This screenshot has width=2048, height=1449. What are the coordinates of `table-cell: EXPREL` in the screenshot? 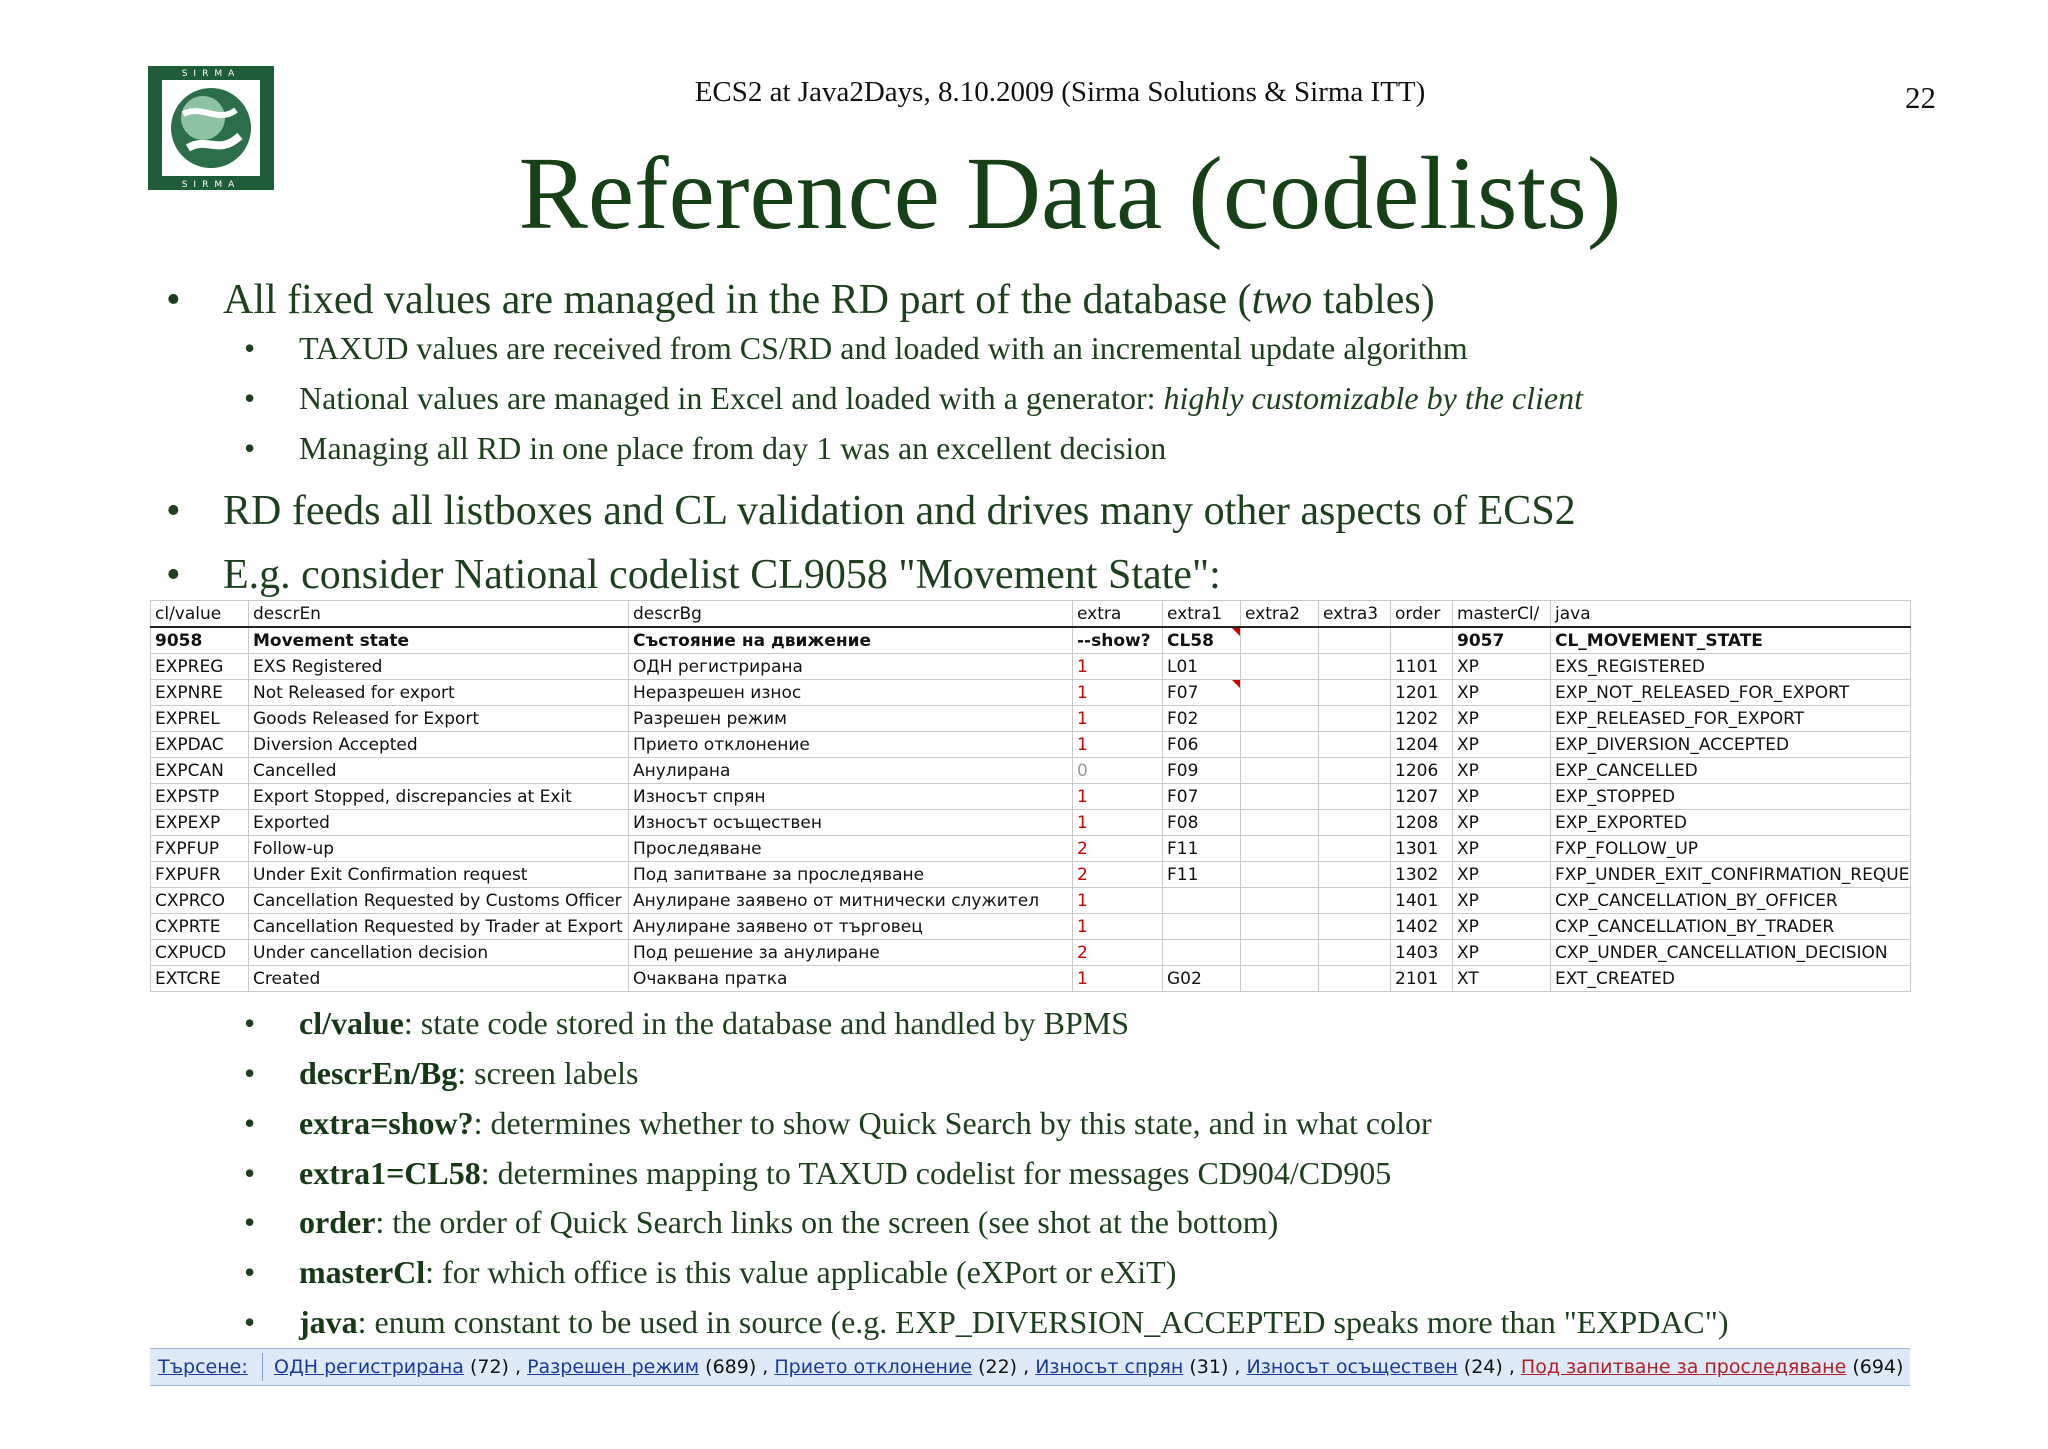 It's located at (199, 718).